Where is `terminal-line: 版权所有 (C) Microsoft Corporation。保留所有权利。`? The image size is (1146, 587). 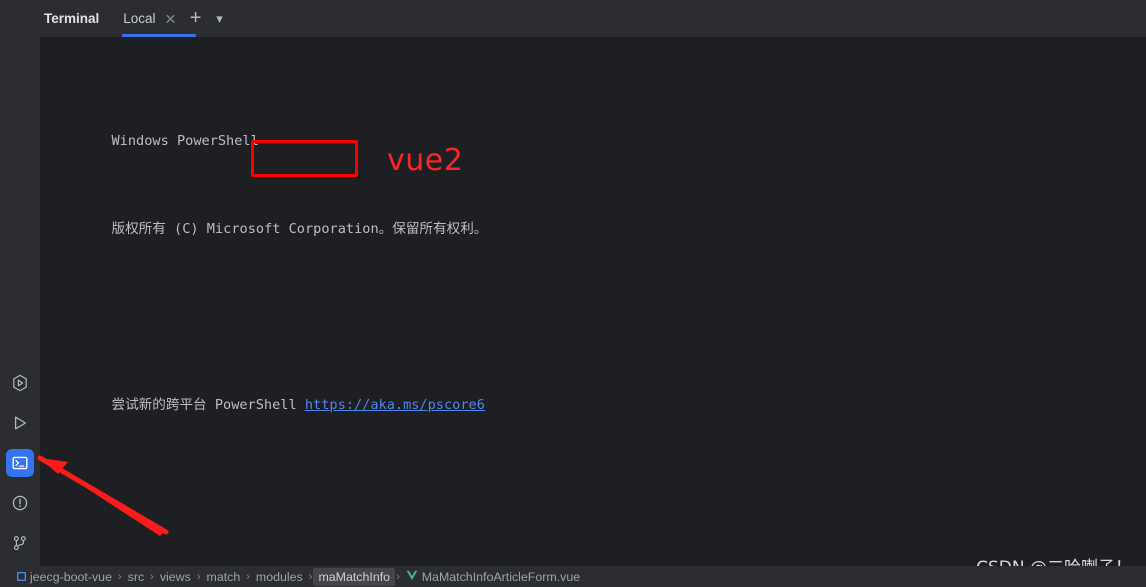
terminal-line: 版权所有 (C) Microsoft Corporation。保留所有权利。 is located at coordinates (596, 216).